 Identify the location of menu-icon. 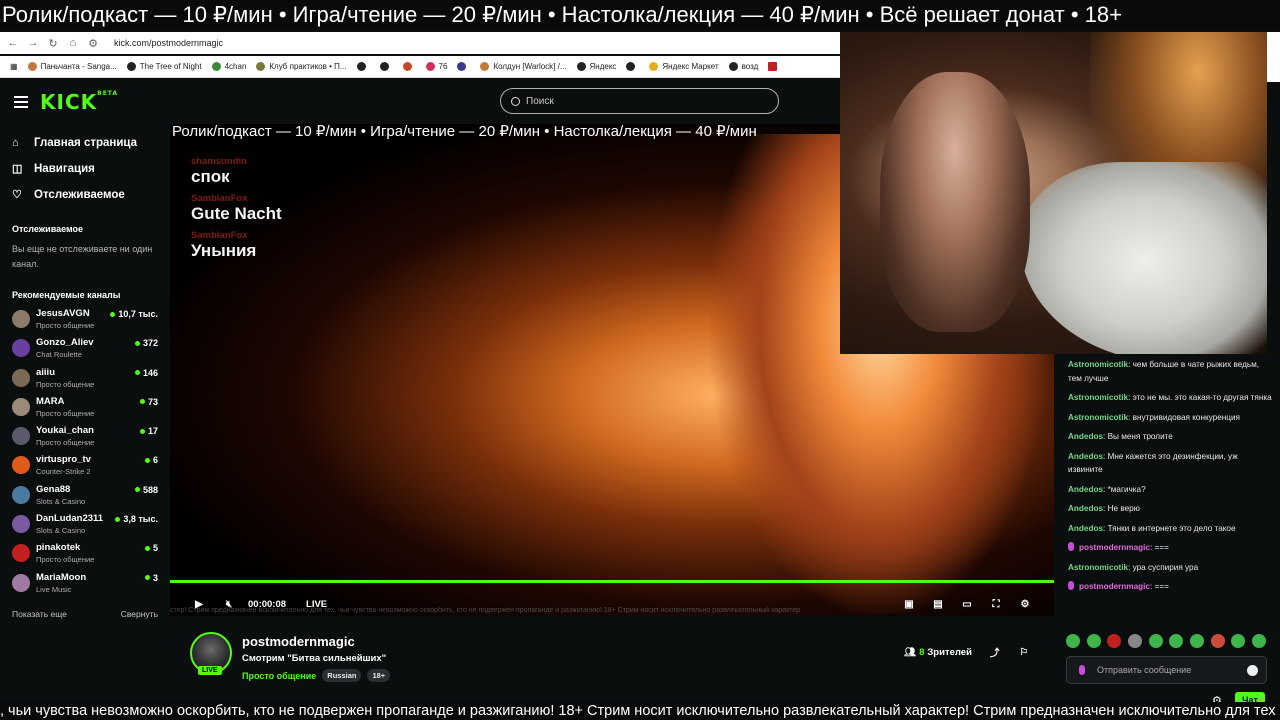
(21, 102).